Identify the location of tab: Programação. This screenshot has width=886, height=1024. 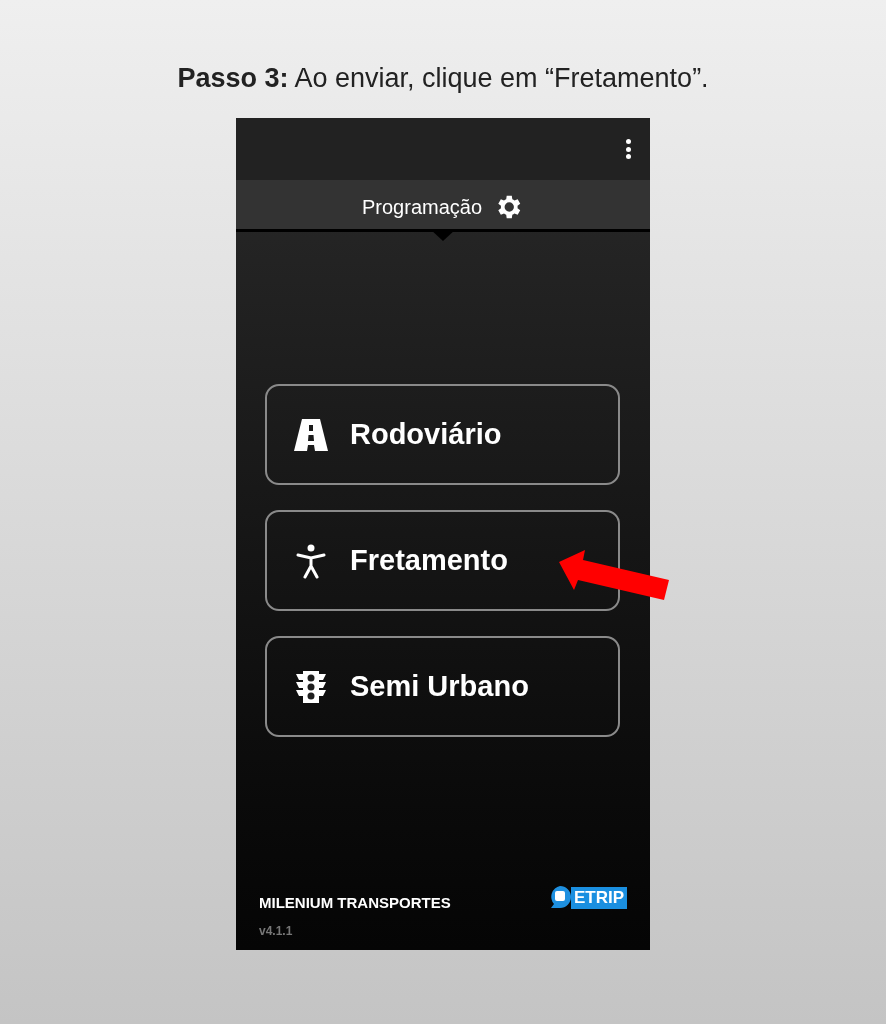
(443, 210).